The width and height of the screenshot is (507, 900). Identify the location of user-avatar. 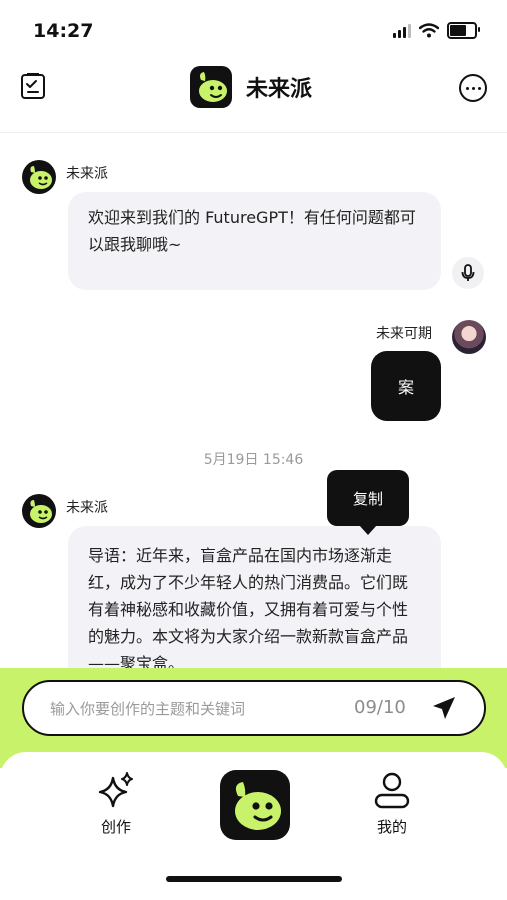
(469, 337).